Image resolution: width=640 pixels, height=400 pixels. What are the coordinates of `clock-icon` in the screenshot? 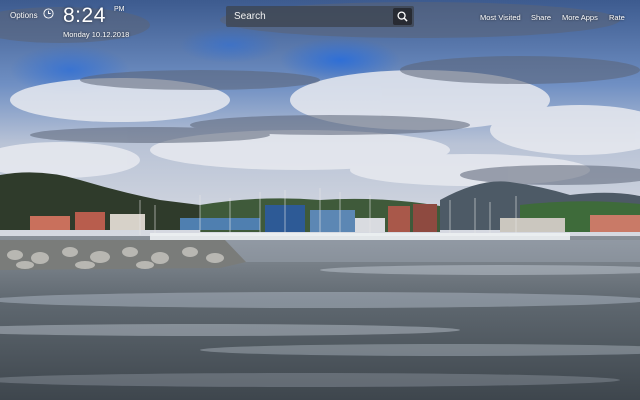 It's located at (48, 13).